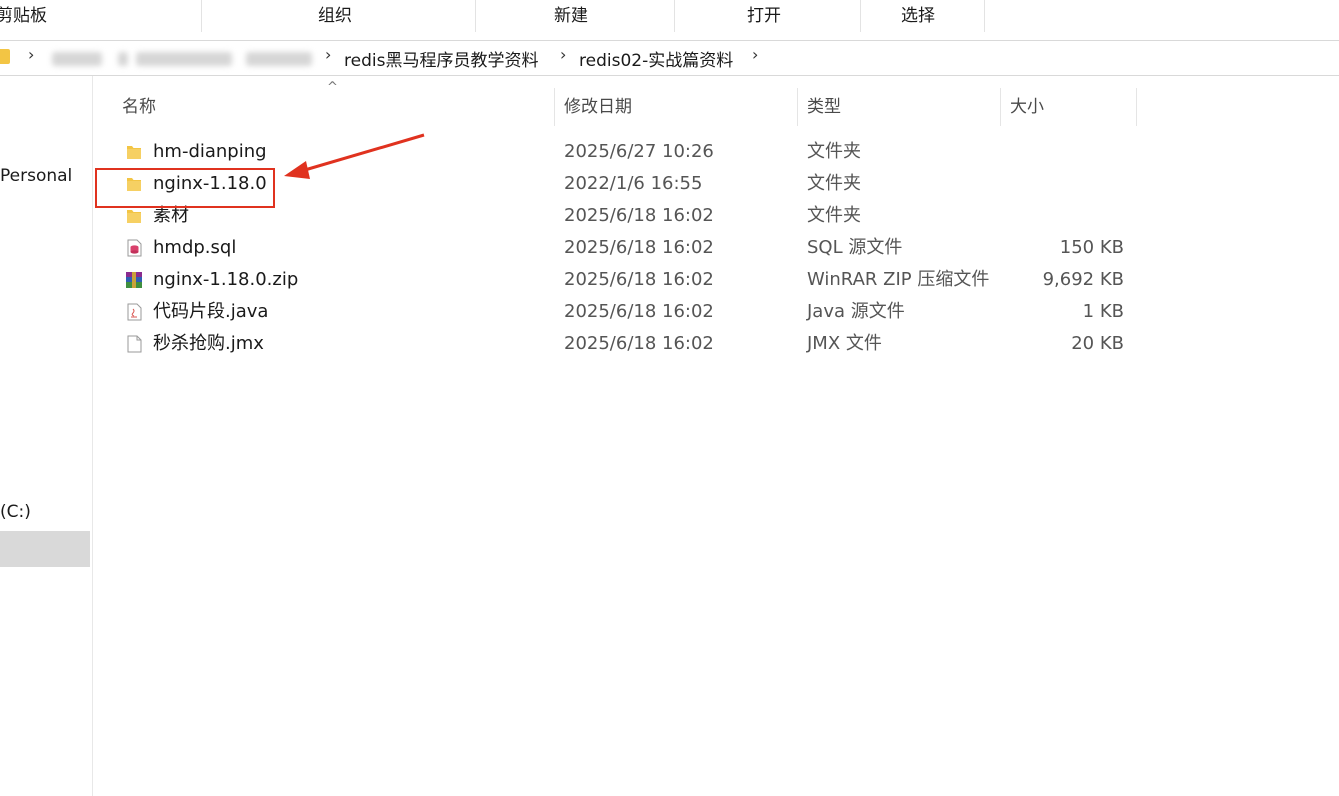 The image size is (1339, 796). I want to click on nav-item-personal: Personal, so click(36, 176).